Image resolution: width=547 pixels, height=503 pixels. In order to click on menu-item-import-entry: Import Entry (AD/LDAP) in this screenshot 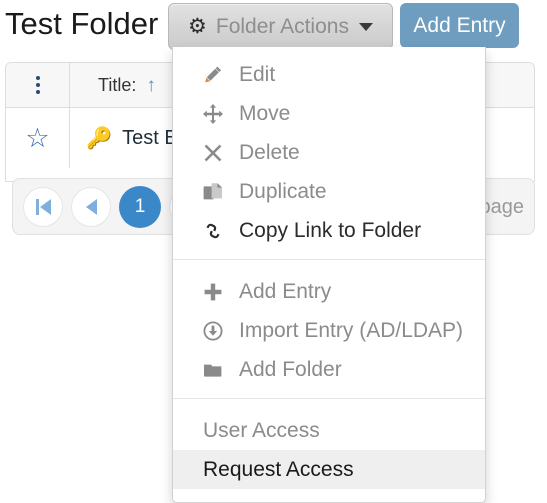, I will do `click(329, 330)`.